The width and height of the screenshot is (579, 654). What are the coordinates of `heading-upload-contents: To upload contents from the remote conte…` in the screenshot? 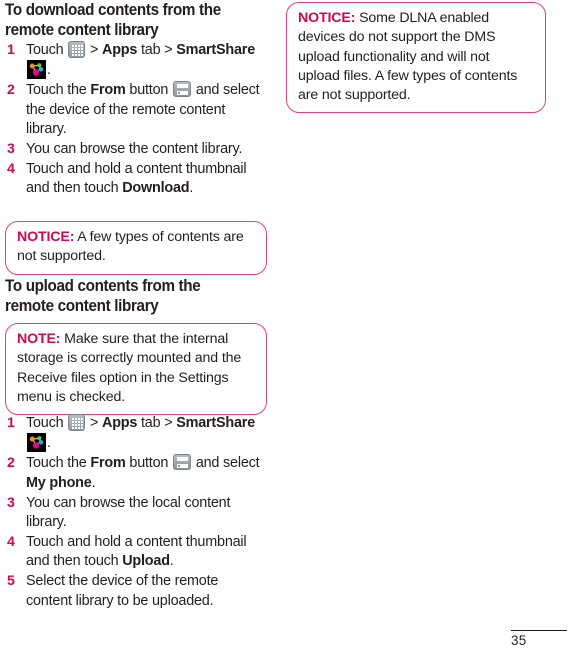 It's located at (103, 296).